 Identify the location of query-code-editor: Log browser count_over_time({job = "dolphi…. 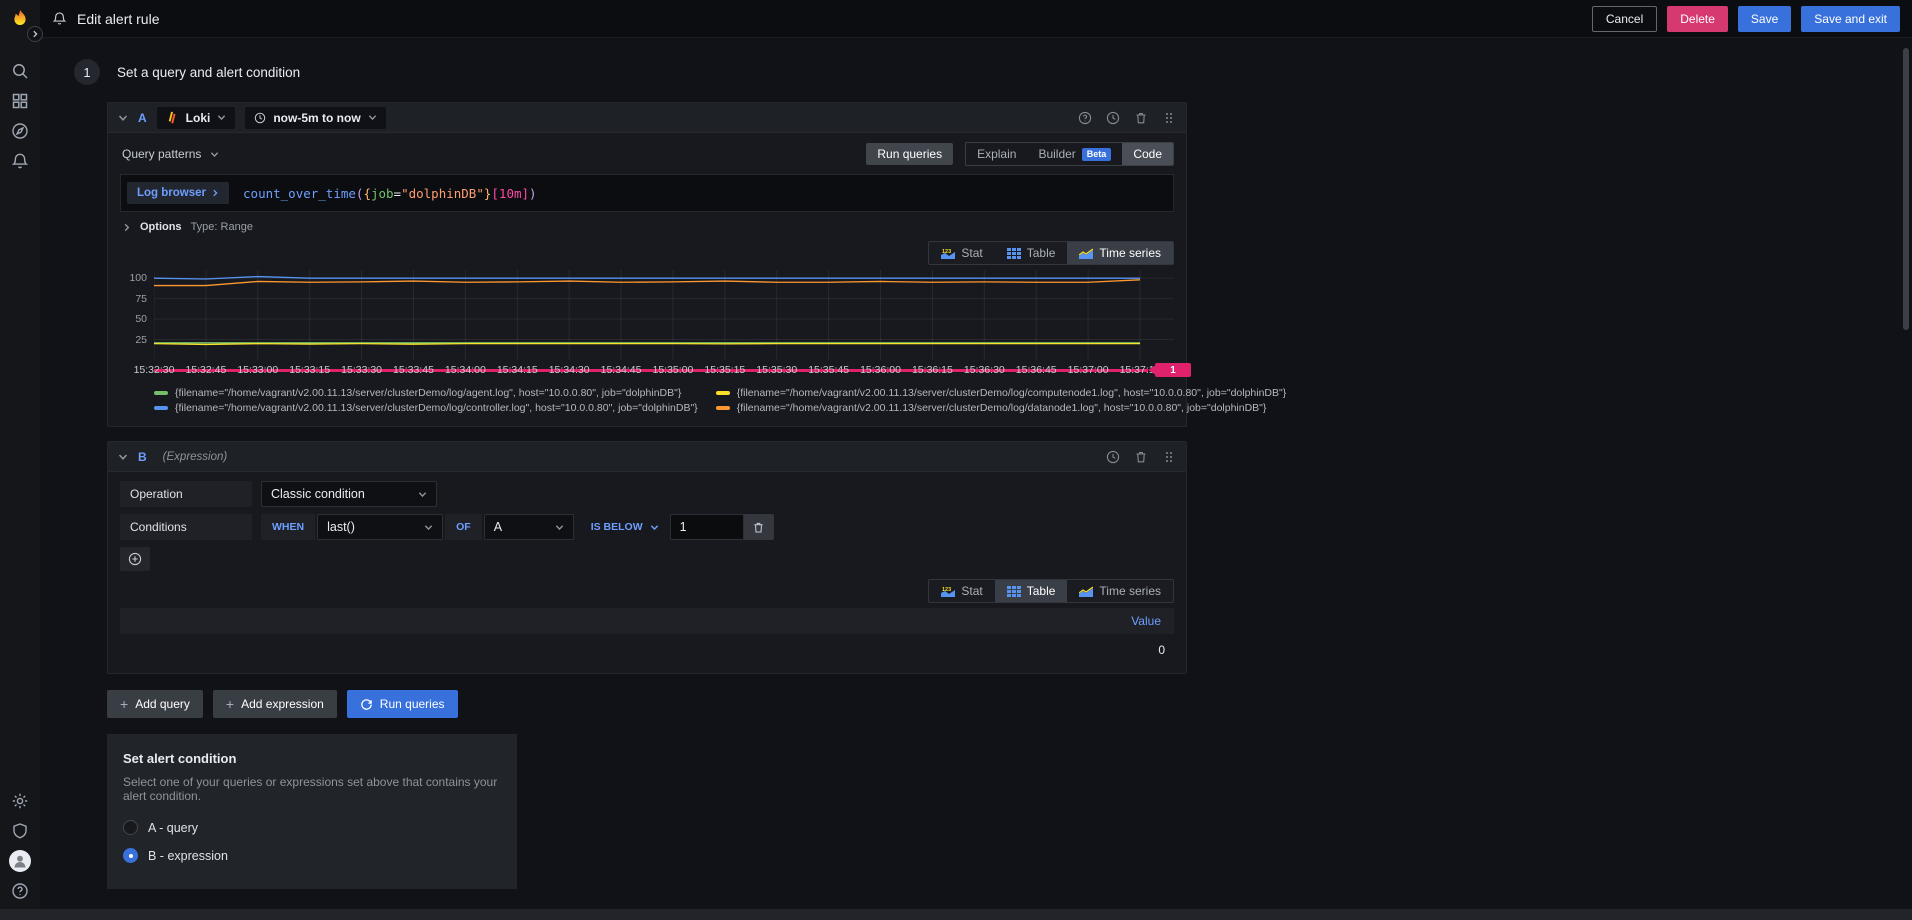
(647, 193).